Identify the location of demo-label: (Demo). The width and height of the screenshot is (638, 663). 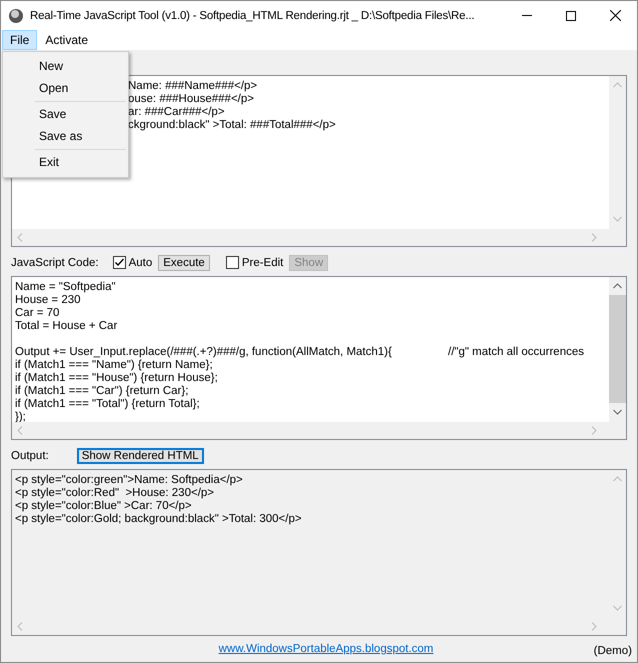
(613, 651).